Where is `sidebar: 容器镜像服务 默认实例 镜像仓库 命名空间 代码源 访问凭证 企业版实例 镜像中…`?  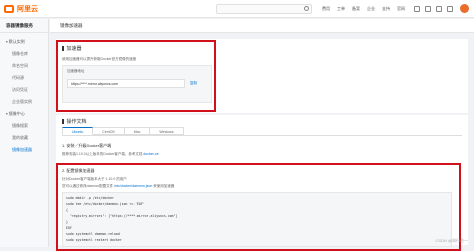 sidebar: 容器镜像服务 默认实例 镜像仓库 命名空间 代码源 访问凭证 企业版实例 镜像中… is located at coordinates (24, 133).